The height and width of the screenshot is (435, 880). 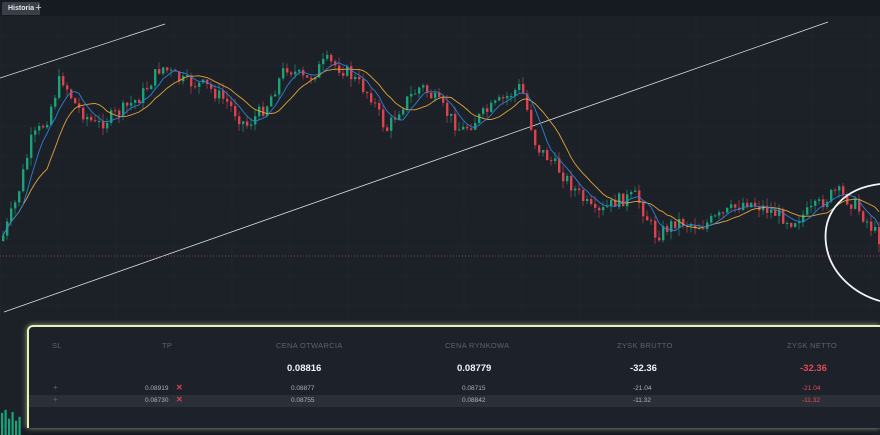 I want to click on summary-cena-rynkowa: 0.08779, so click(x=474, y=368).